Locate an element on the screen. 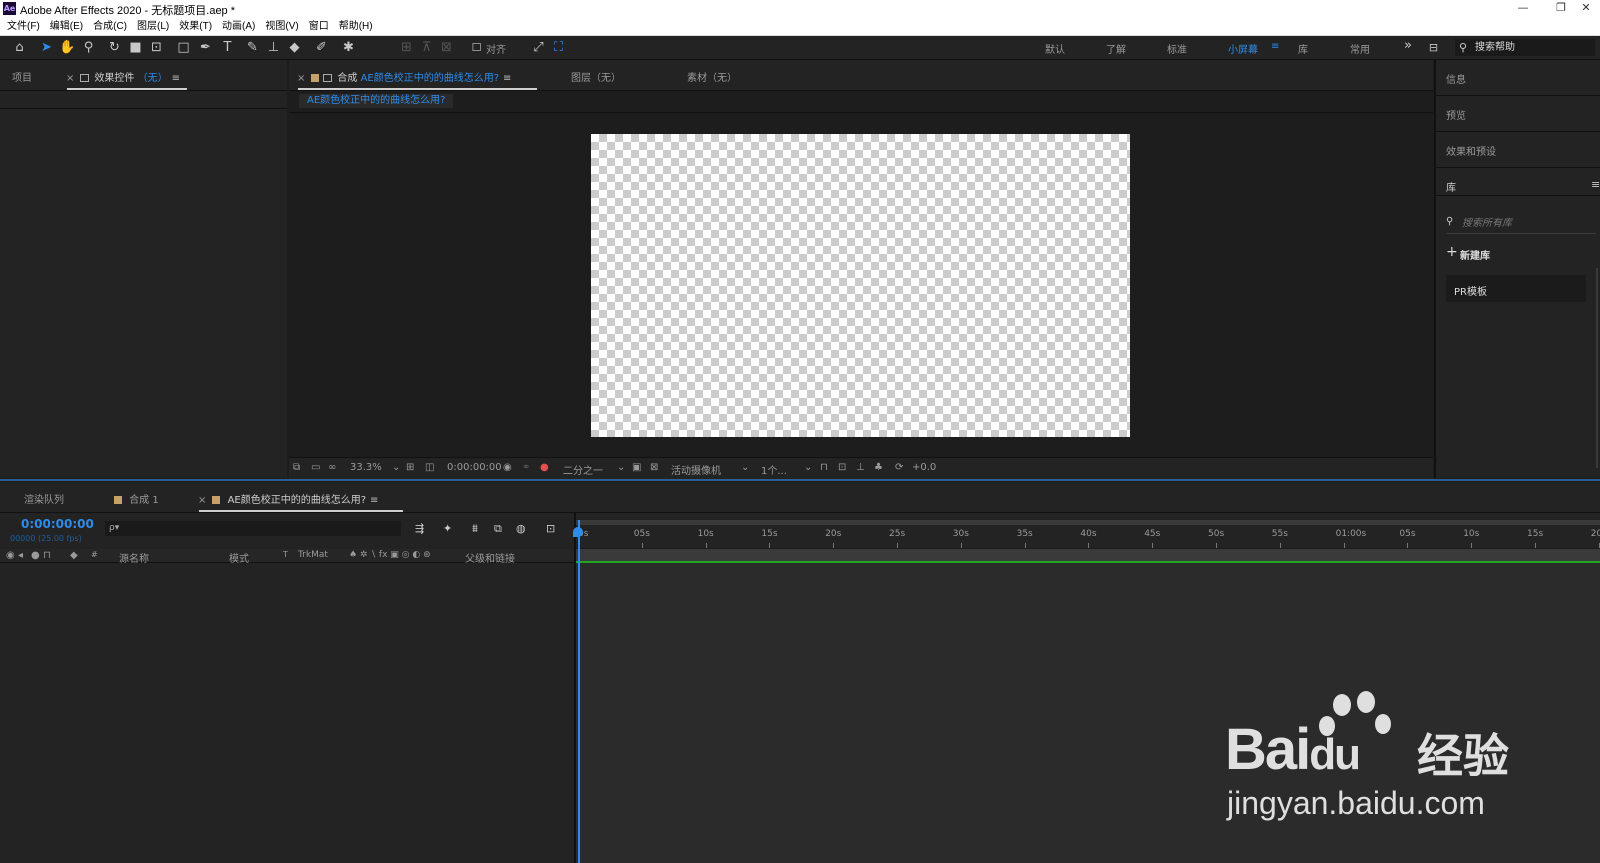 The width and height of the screenshot is (1600, 863). minimize-button: — is located at coordinates (1523, 9).